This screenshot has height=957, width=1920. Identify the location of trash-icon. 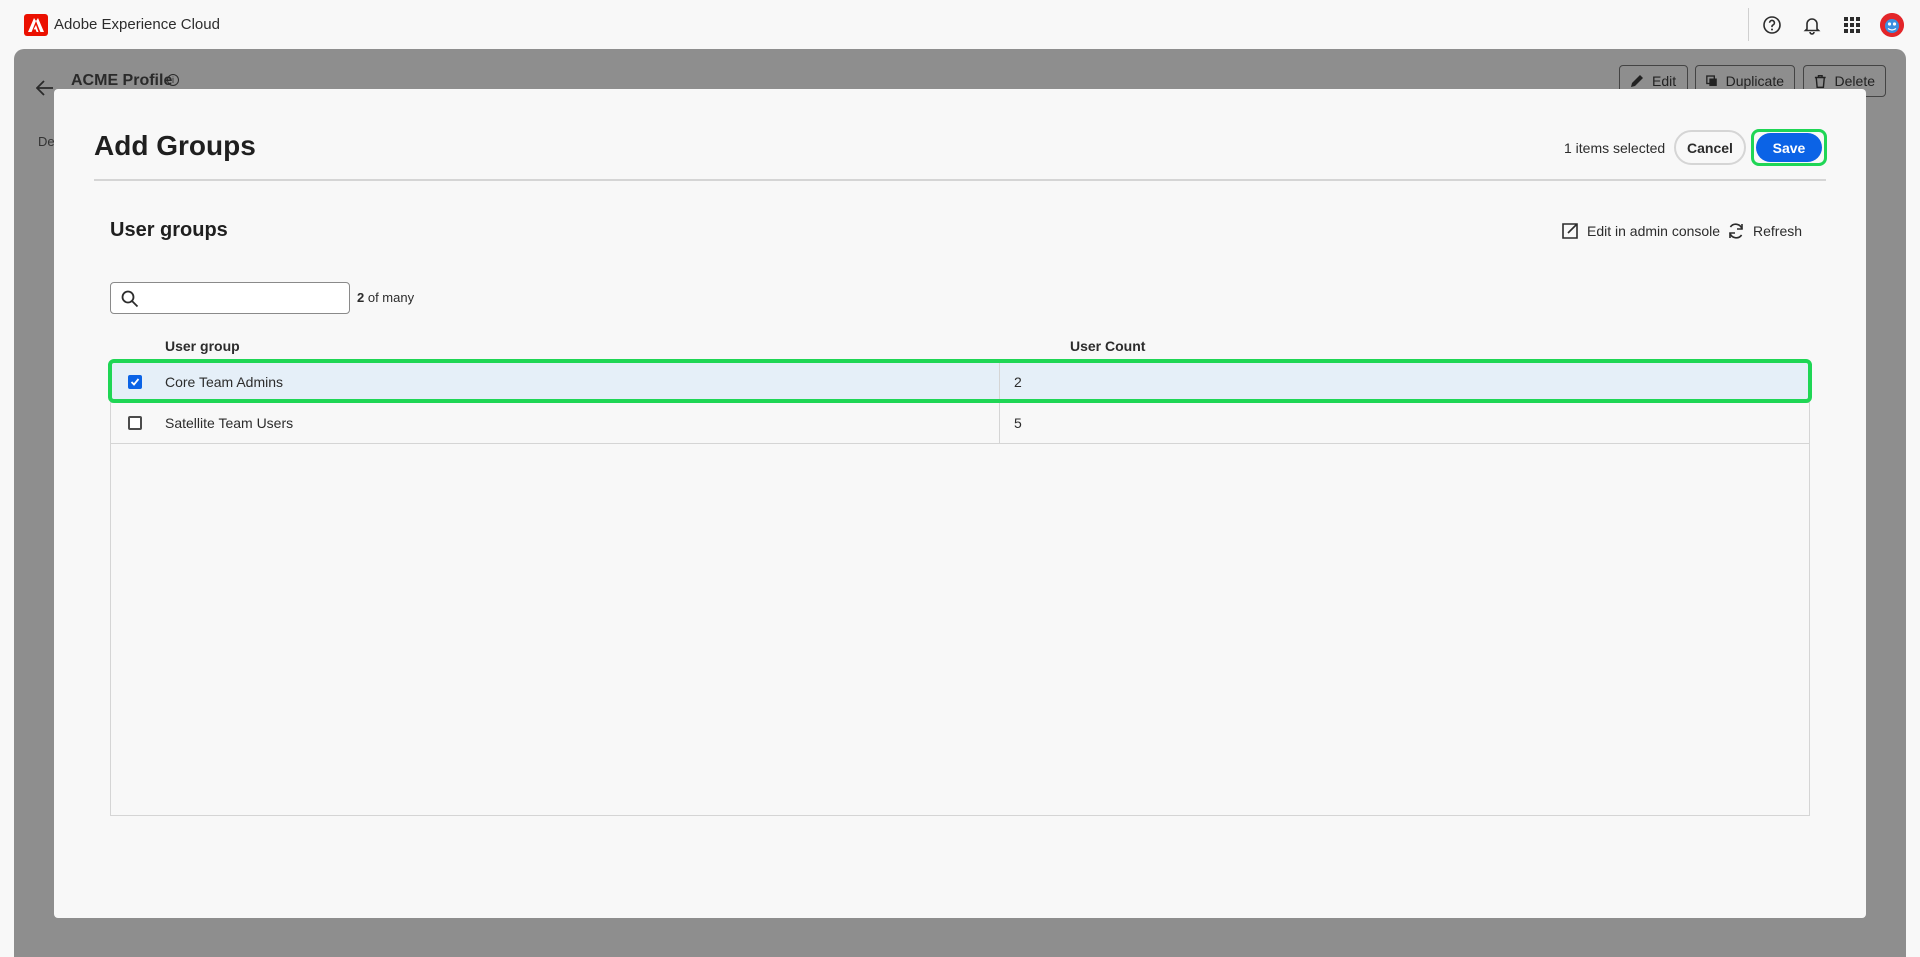
(1820, 81).